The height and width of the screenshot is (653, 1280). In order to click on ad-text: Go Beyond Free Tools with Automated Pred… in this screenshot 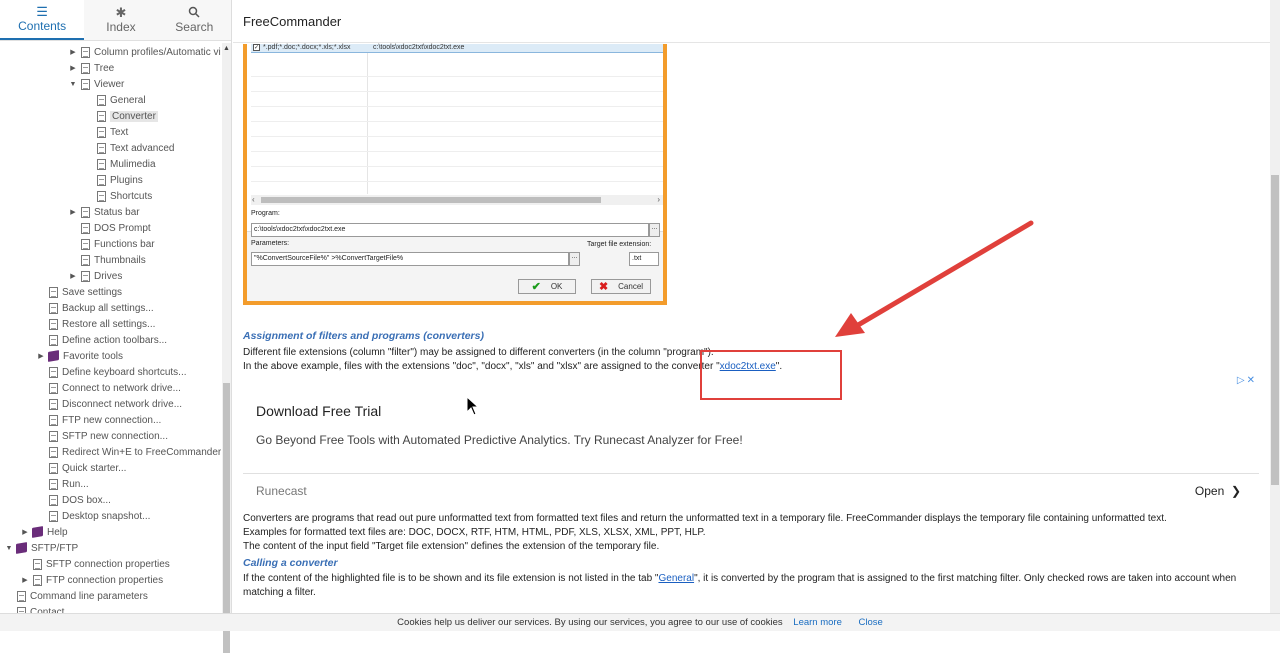, I will do `click(499, 440)`.